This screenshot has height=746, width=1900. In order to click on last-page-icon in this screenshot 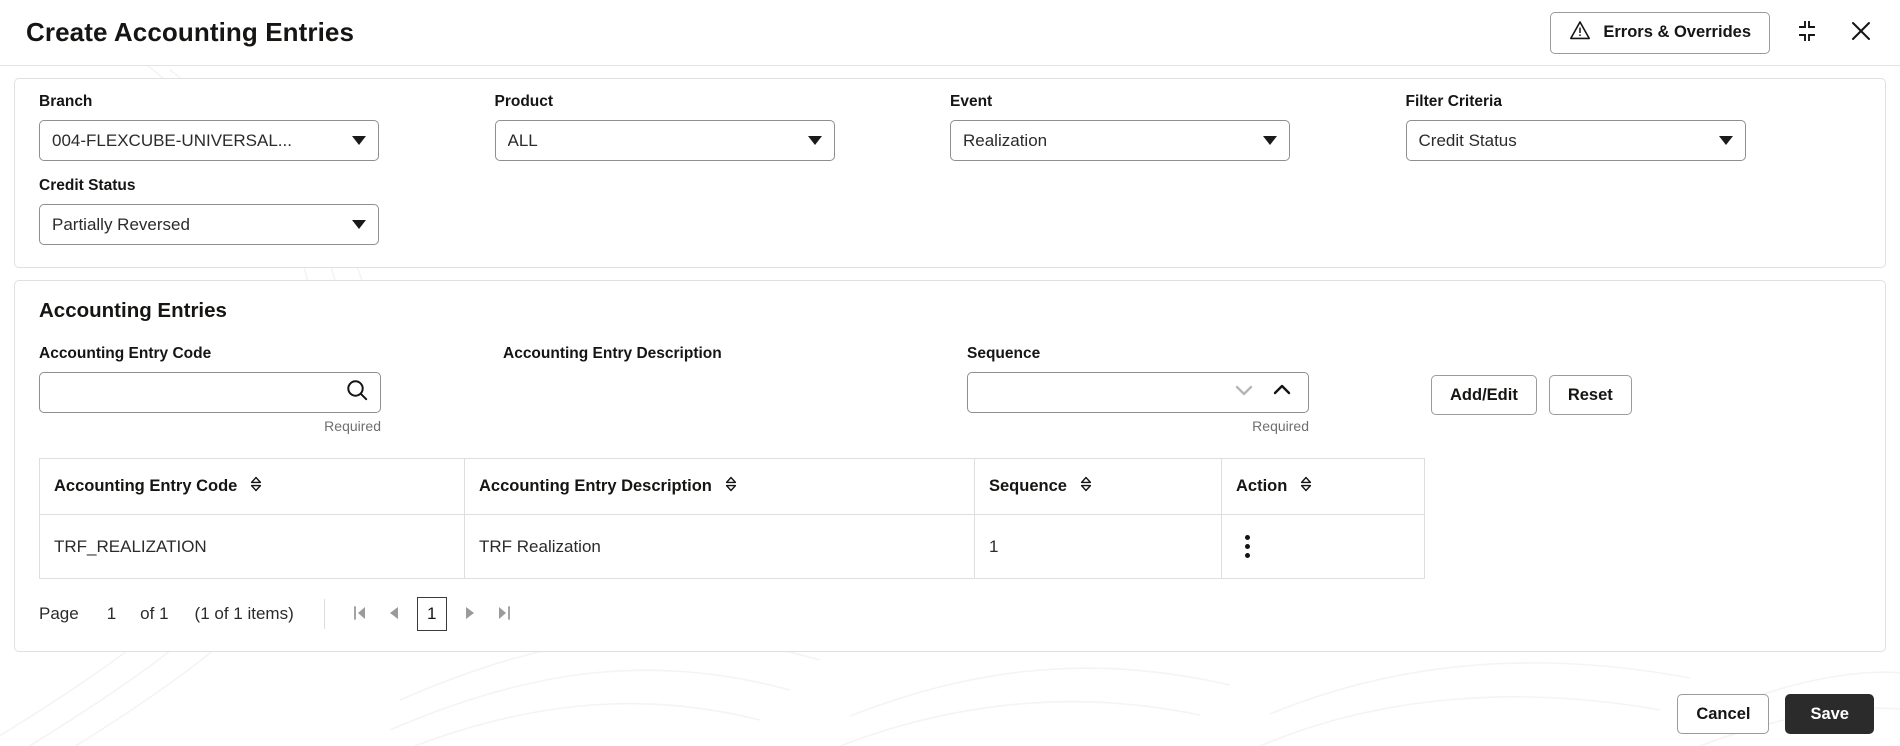, I will do `click(504, 614)`.